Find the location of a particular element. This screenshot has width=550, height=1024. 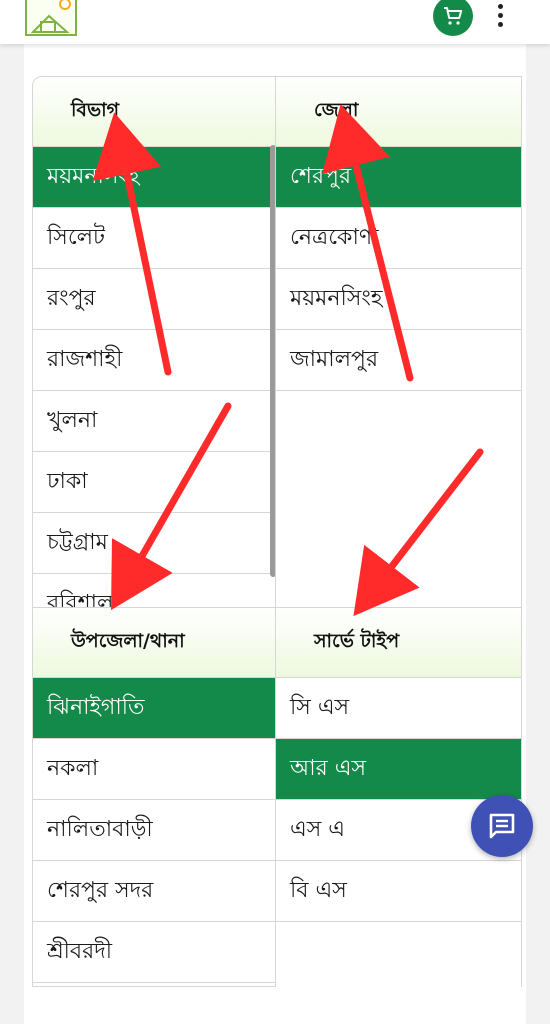

district-item-sherpur: শেরপুর is located at coordinates (398, 177).